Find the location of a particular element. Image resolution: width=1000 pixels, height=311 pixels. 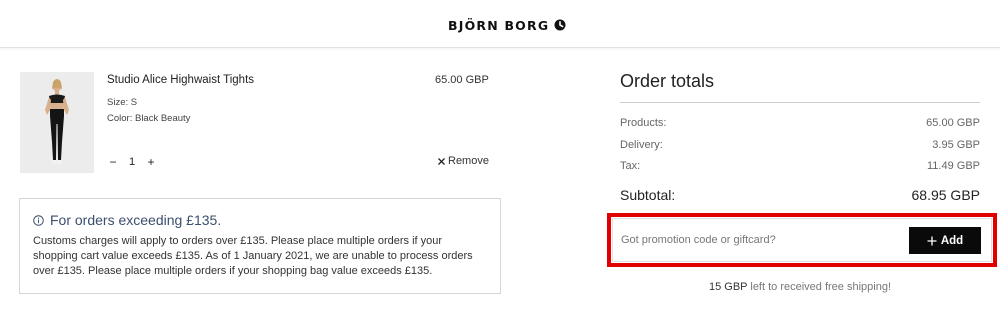

totals-row-delivery: Delivery: 3.95 GBP is located at coordinates (800, 145).